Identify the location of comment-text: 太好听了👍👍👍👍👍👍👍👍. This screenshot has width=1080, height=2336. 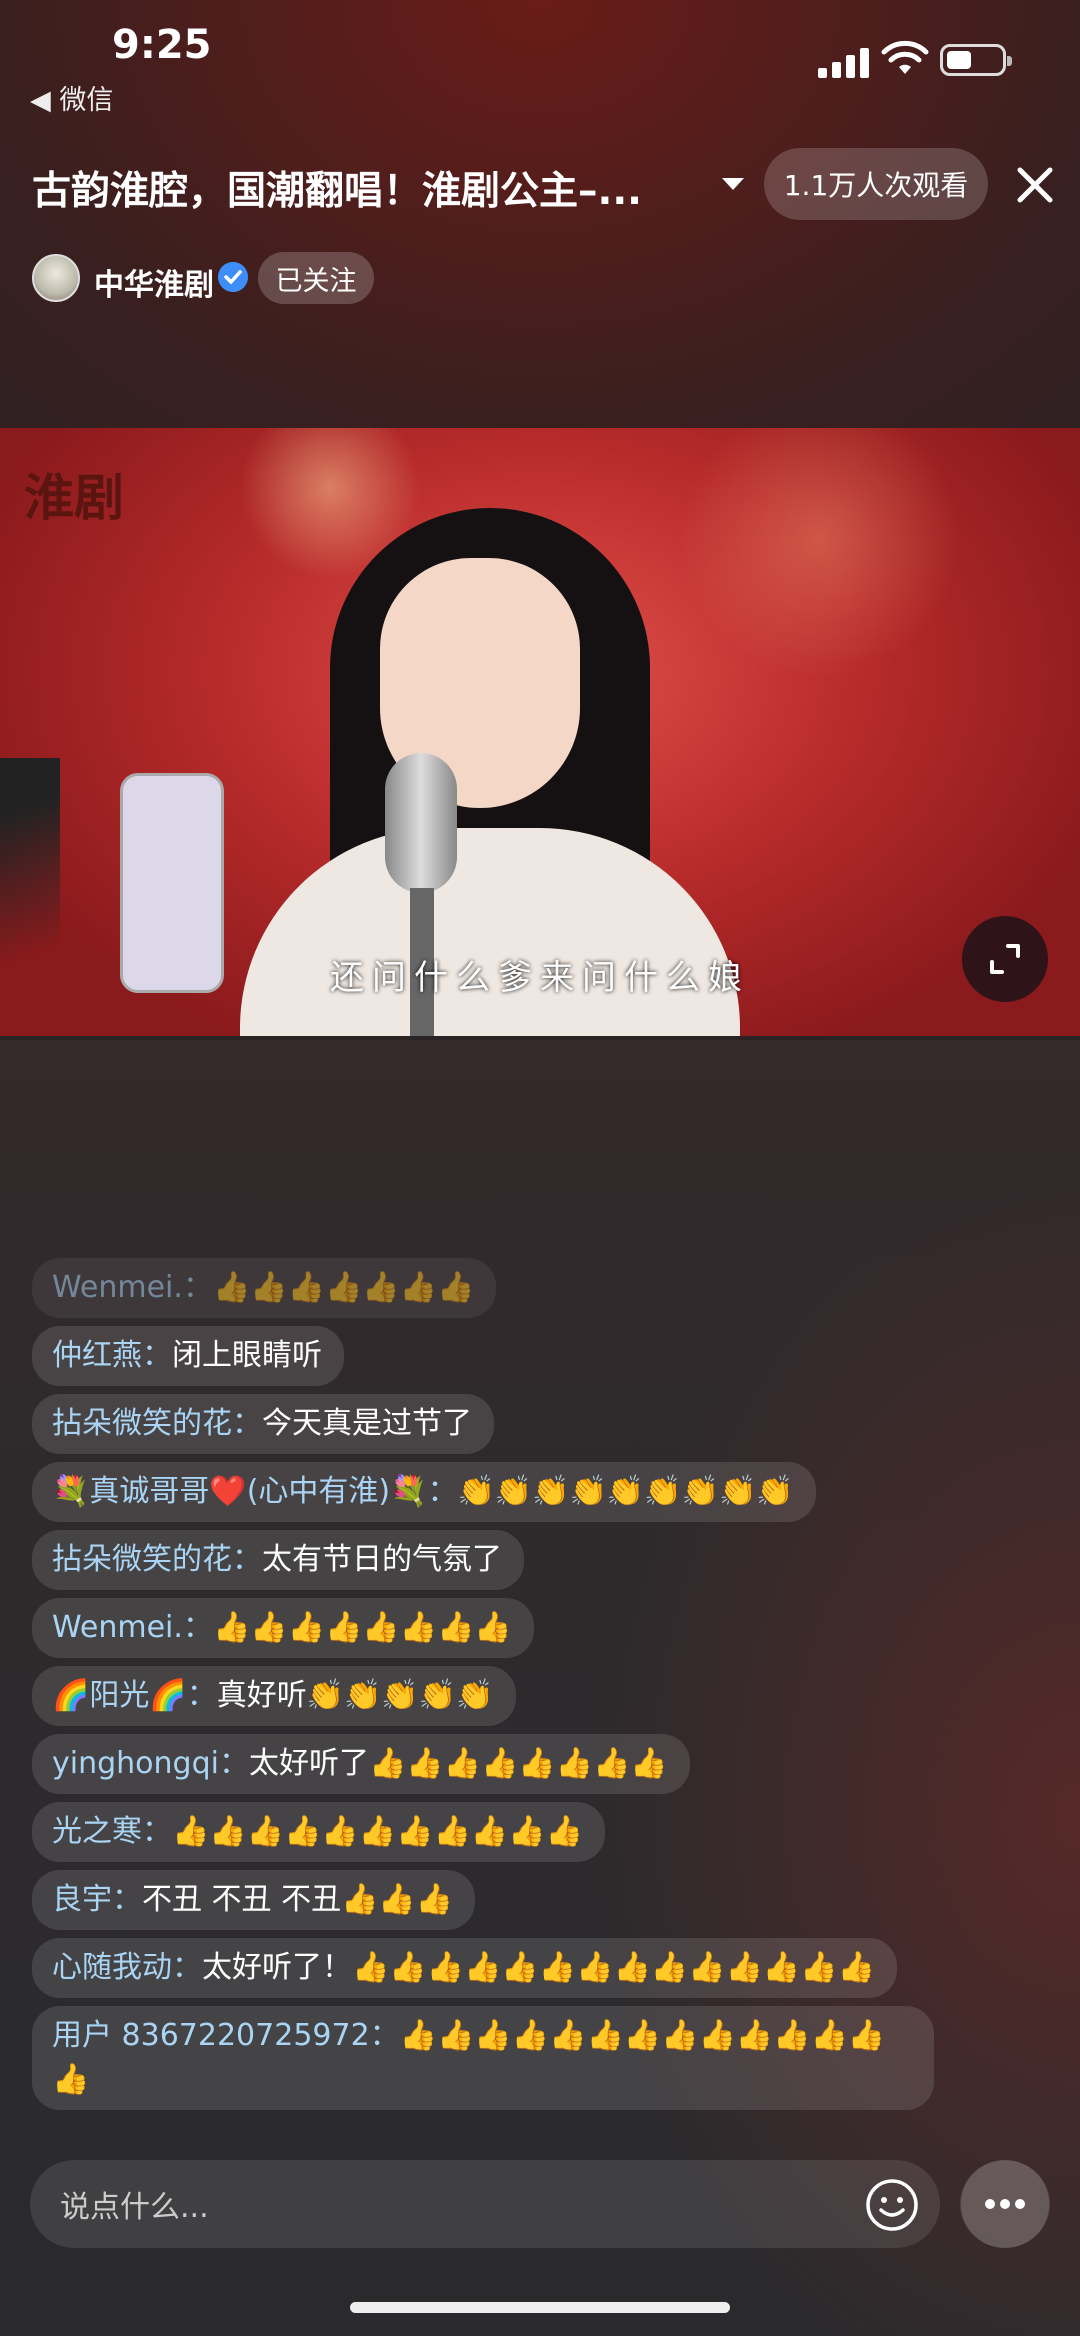
(458, 1763).